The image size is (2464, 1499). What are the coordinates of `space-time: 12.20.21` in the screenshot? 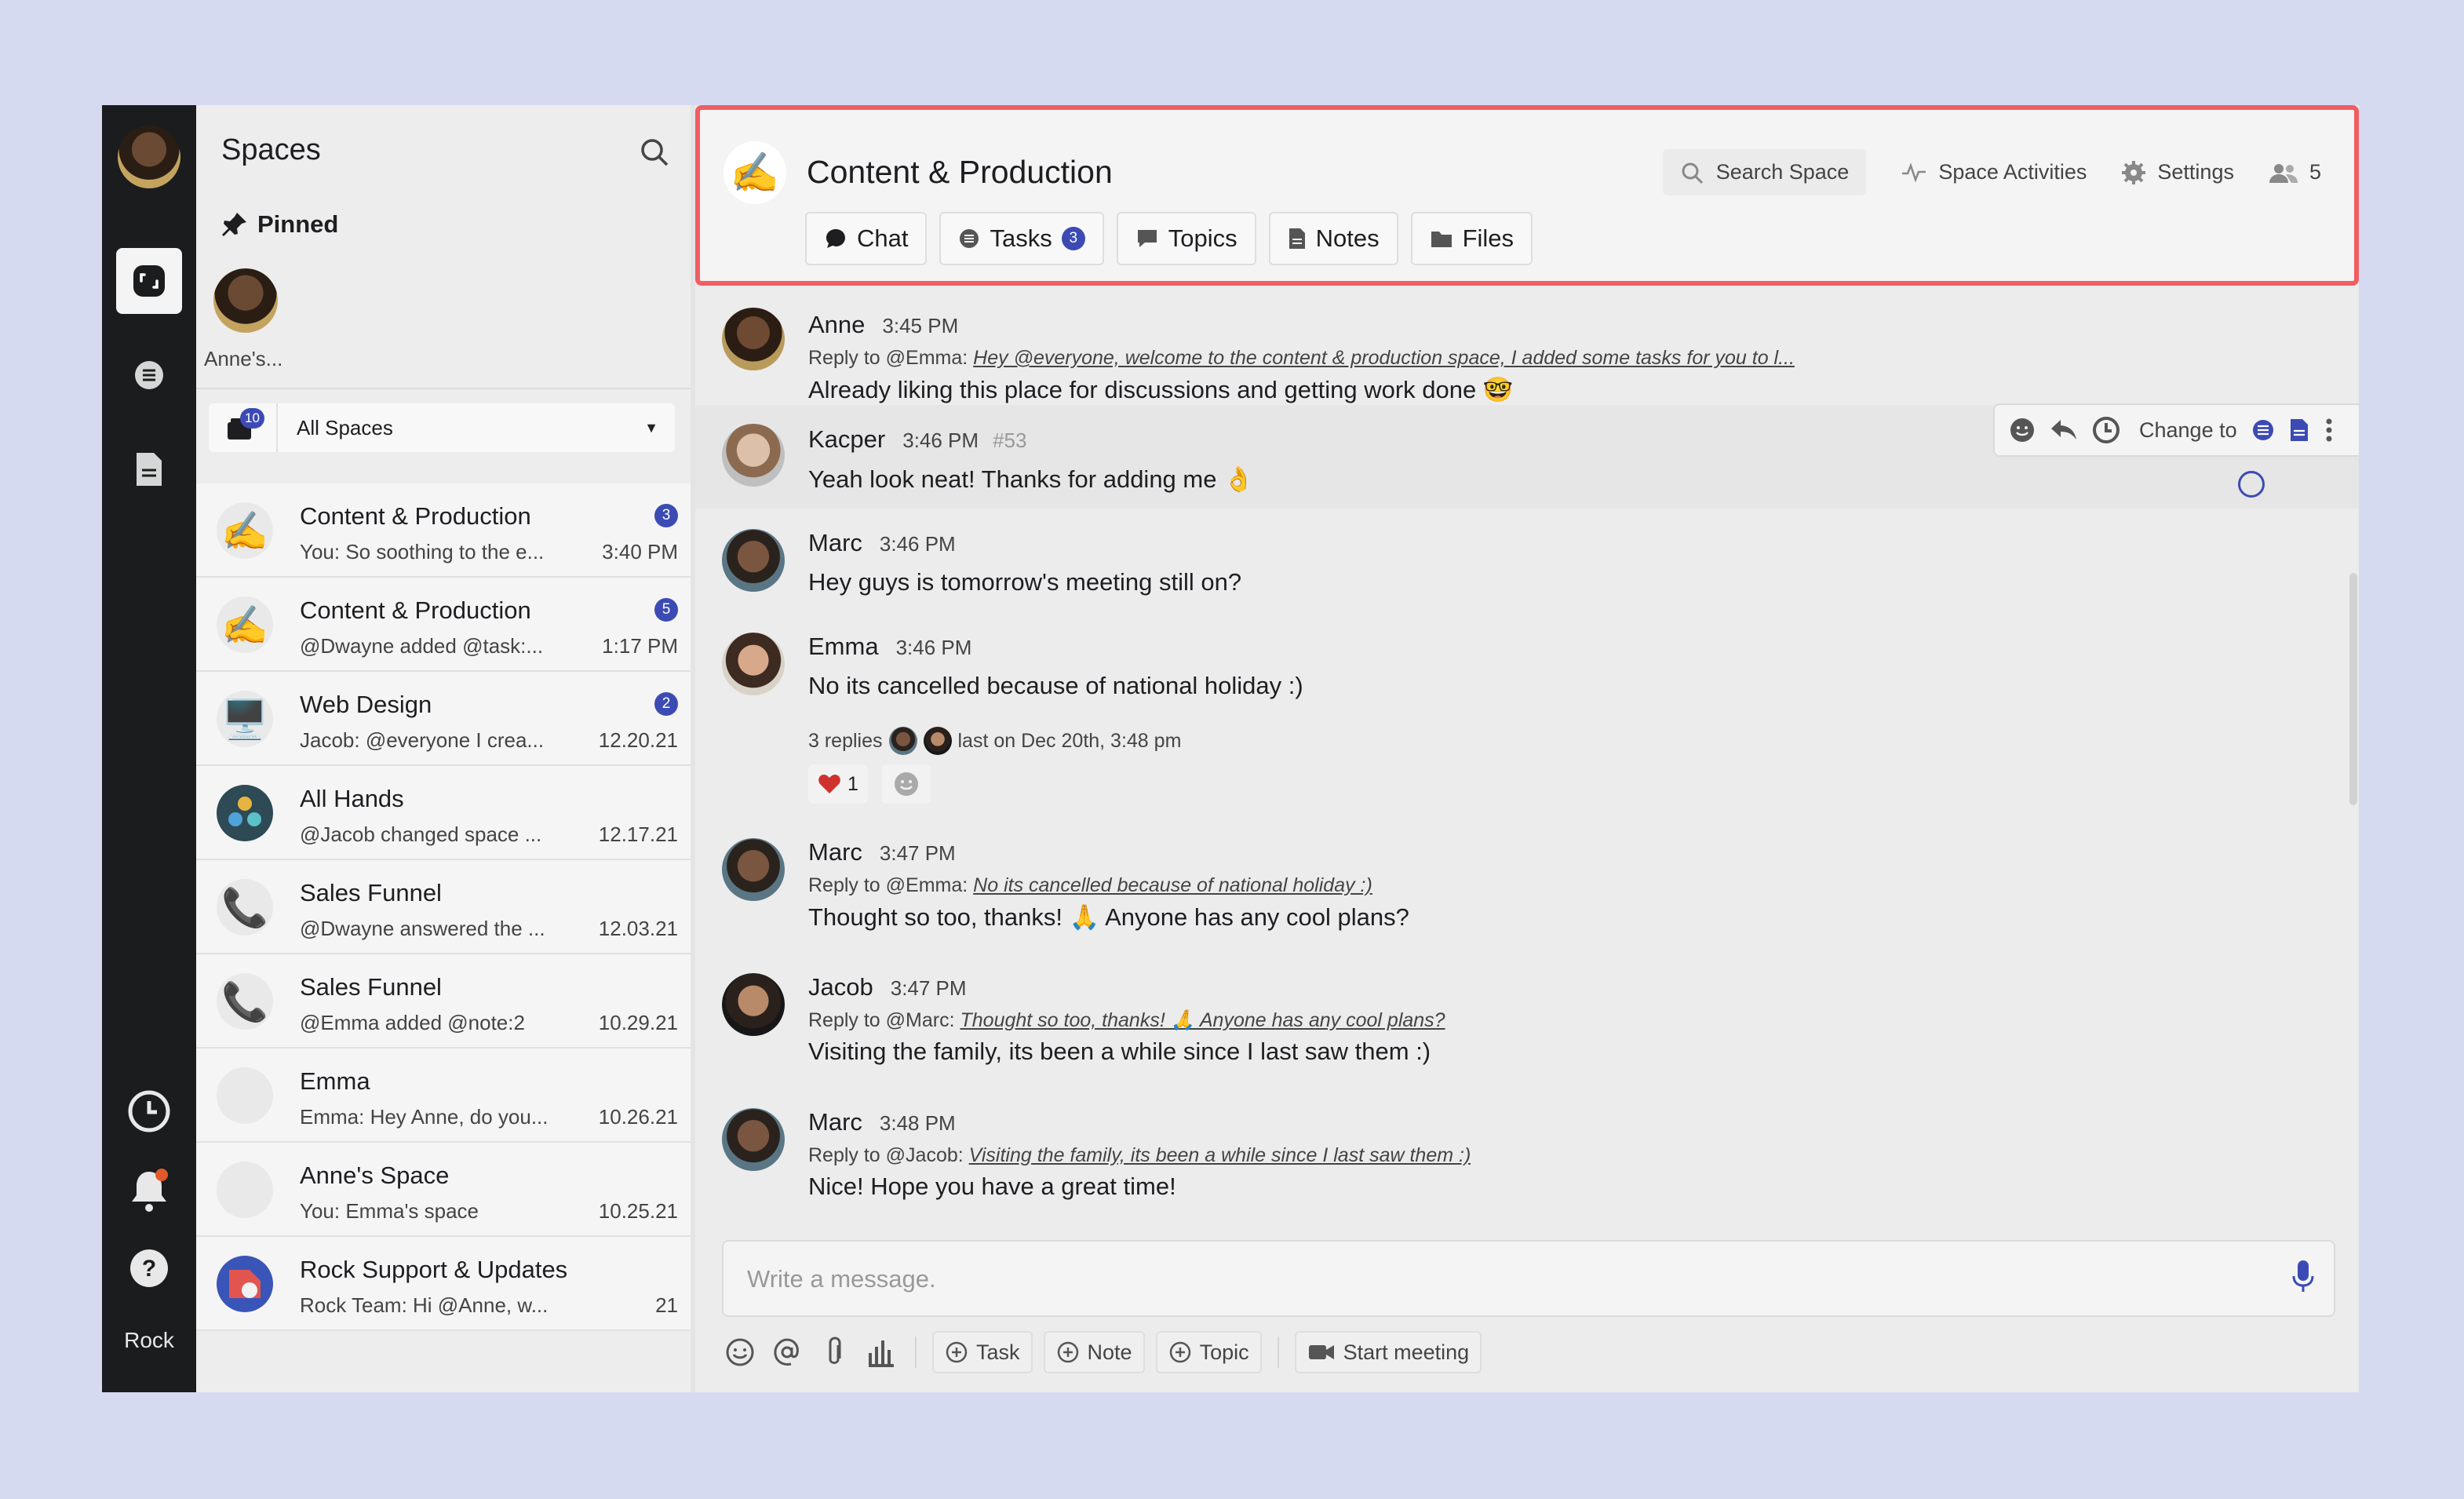 It's located at (638, 740).